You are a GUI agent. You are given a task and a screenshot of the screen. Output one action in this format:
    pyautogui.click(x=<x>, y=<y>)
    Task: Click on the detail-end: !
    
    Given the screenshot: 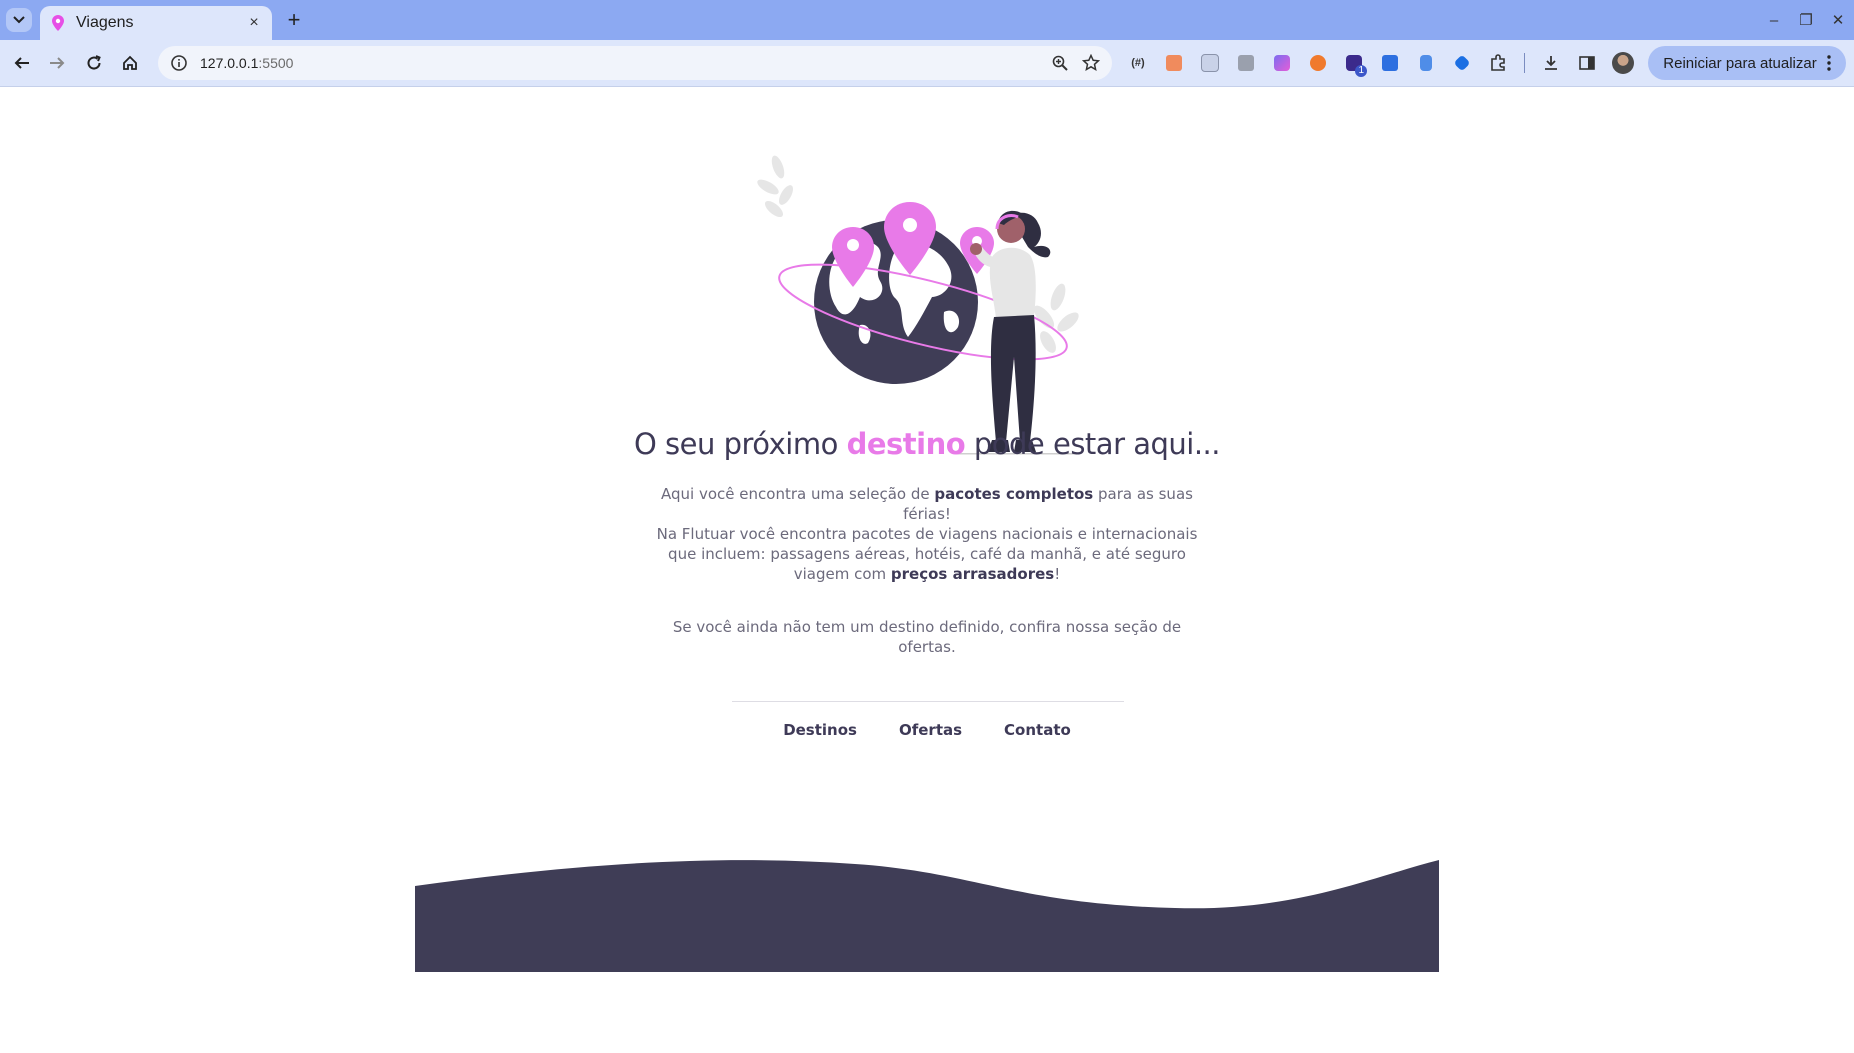 What is the action you would take?
    pyautogui.click(x=1057, y=574)
    